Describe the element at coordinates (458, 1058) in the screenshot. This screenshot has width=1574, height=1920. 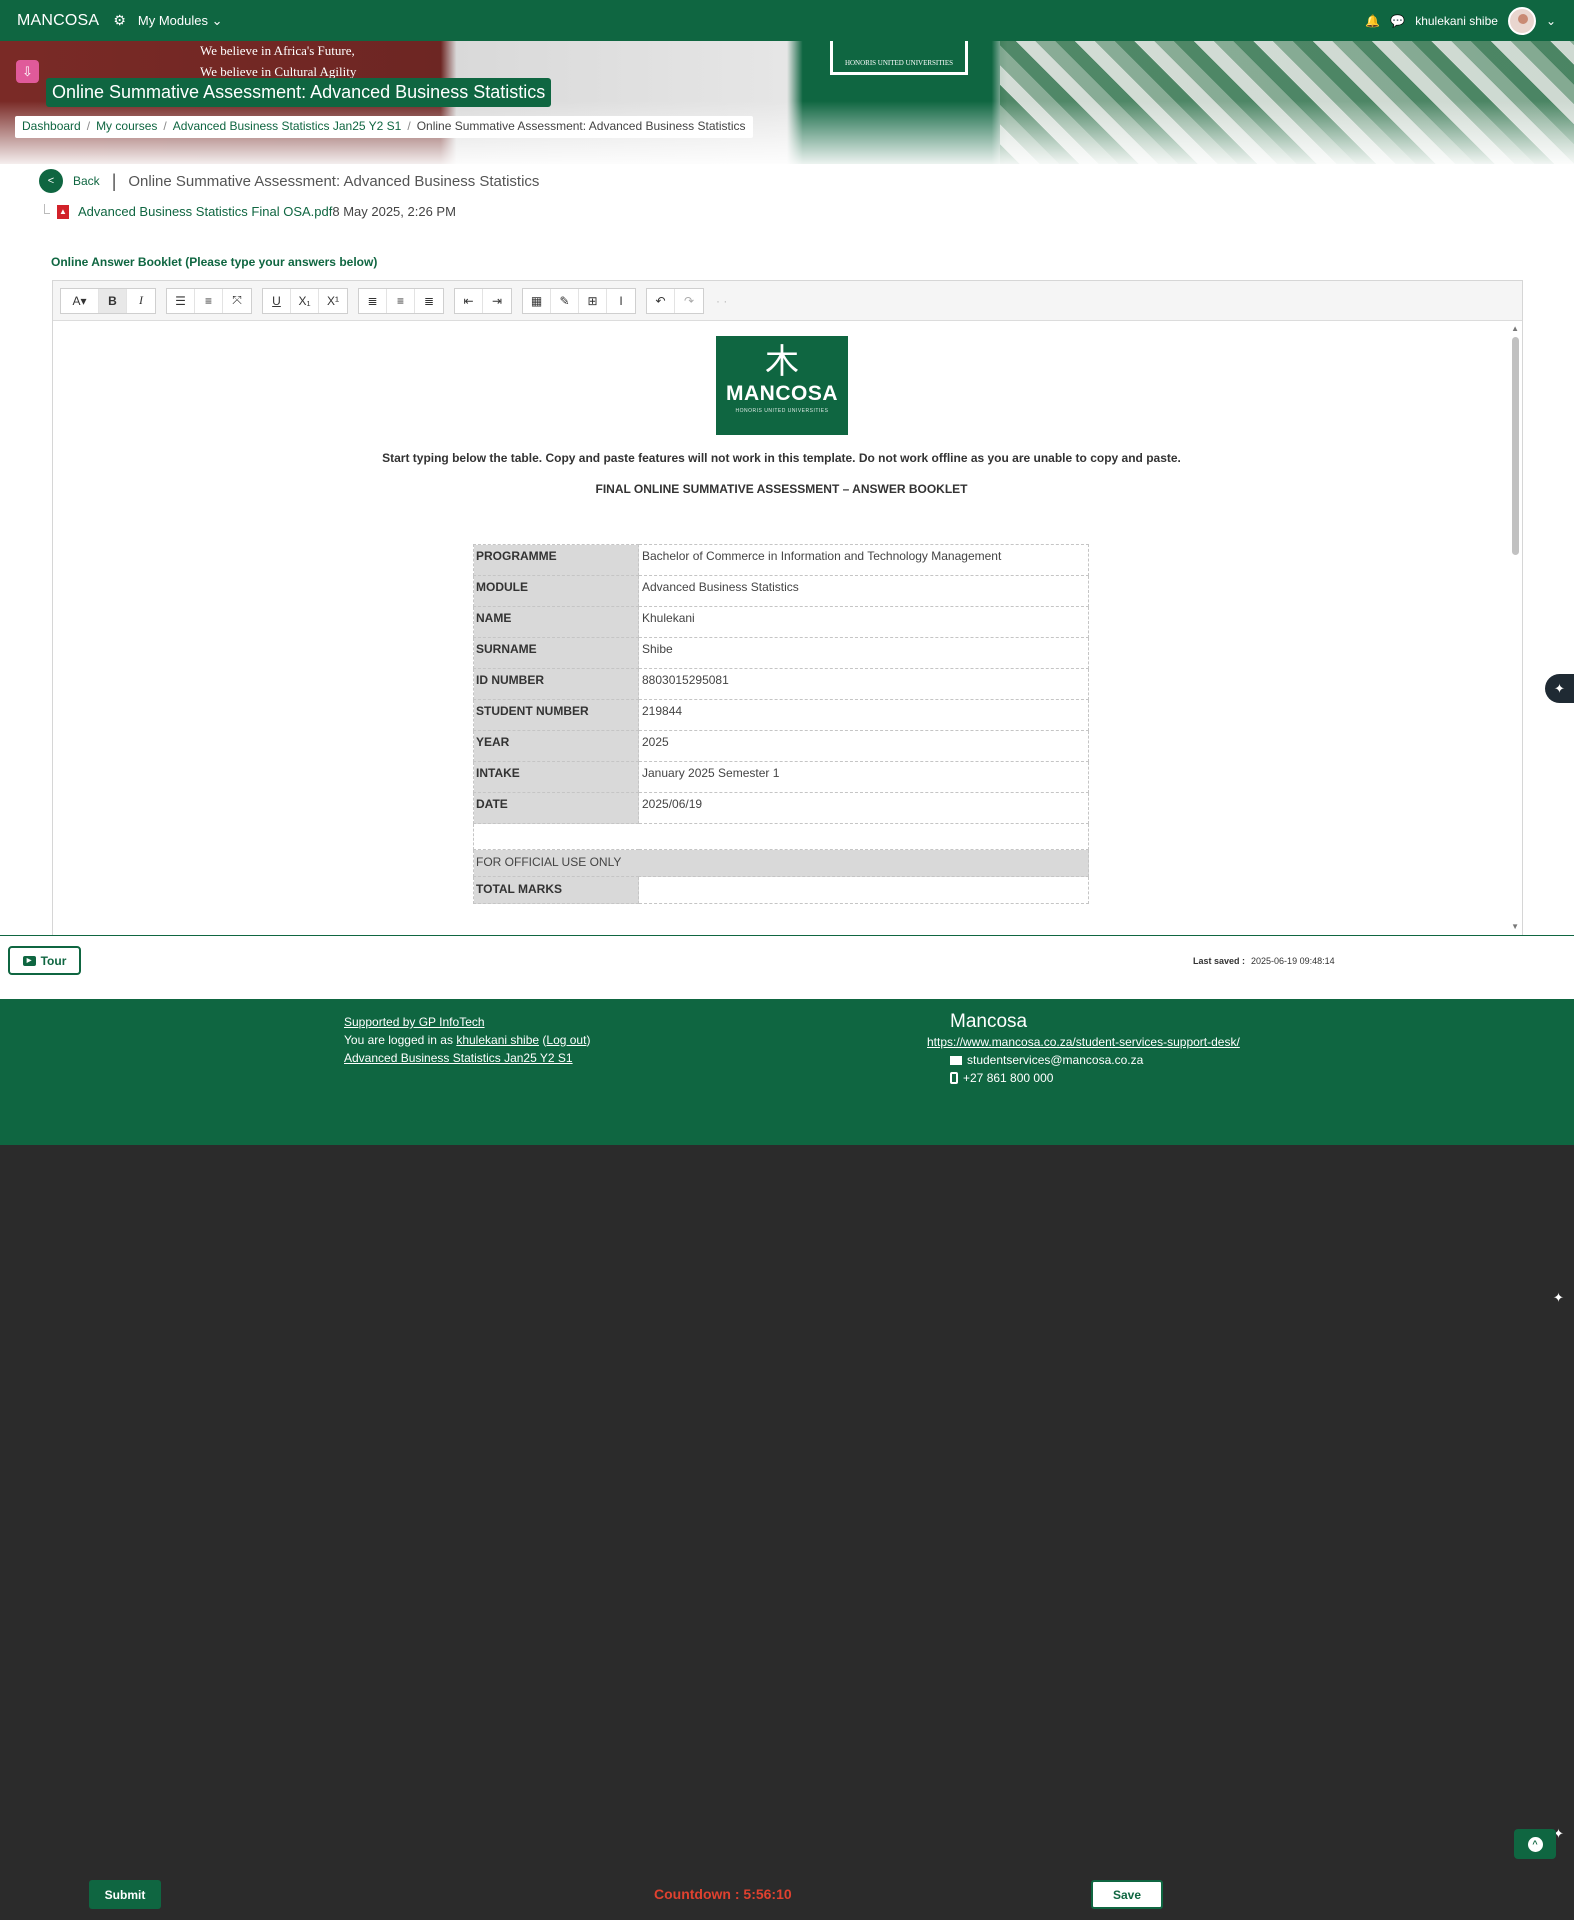
I see `course-link: Advanced Business Statistics Jan25 Y2 S1` at that location.